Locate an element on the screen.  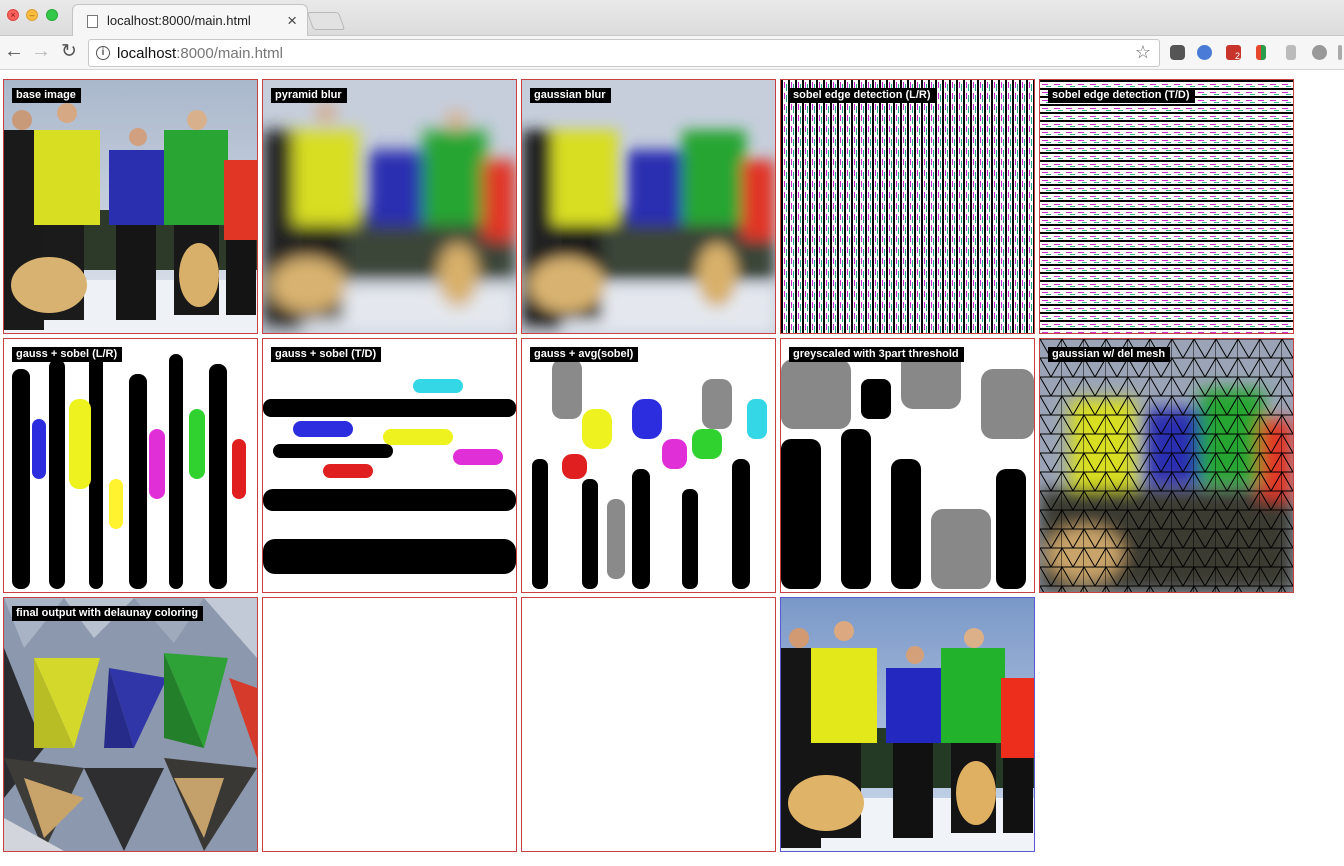
panel-sobel-lr: sobel edge detection (L/R) is located at coordinates (907, 206).